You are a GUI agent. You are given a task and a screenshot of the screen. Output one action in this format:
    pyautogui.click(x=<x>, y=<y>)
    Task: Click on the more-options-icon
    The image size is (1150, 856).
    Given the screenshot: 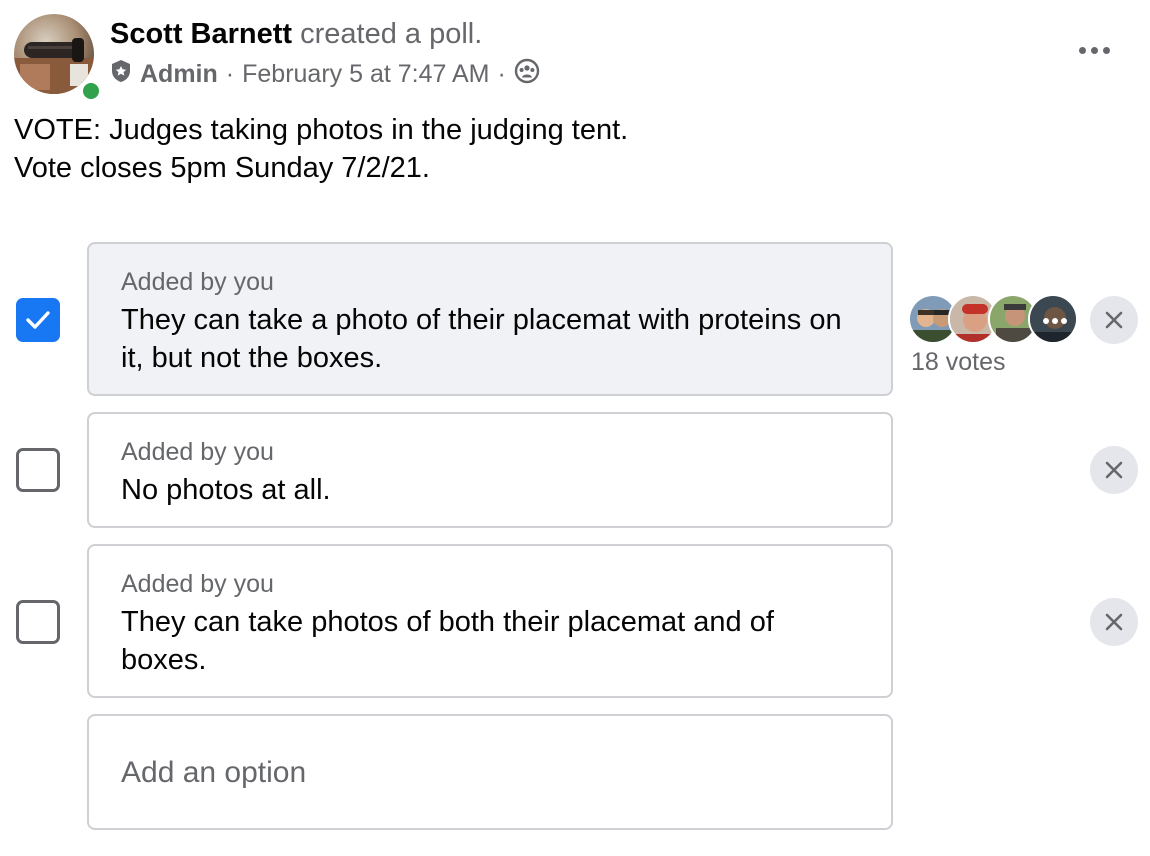 What is the action you would take?
    pyautogui.click(x=1082, y=50)
    